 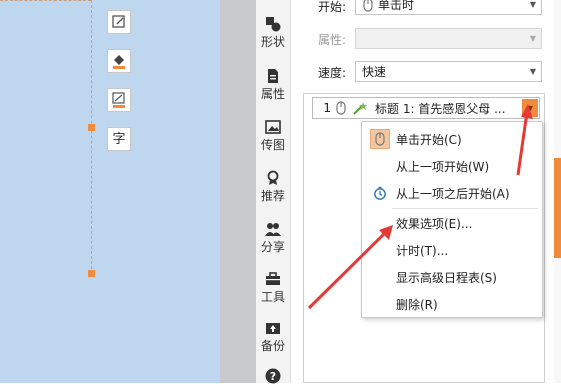 I want to click on speed-select: 快速 ▼, so click(x=448, y=71).